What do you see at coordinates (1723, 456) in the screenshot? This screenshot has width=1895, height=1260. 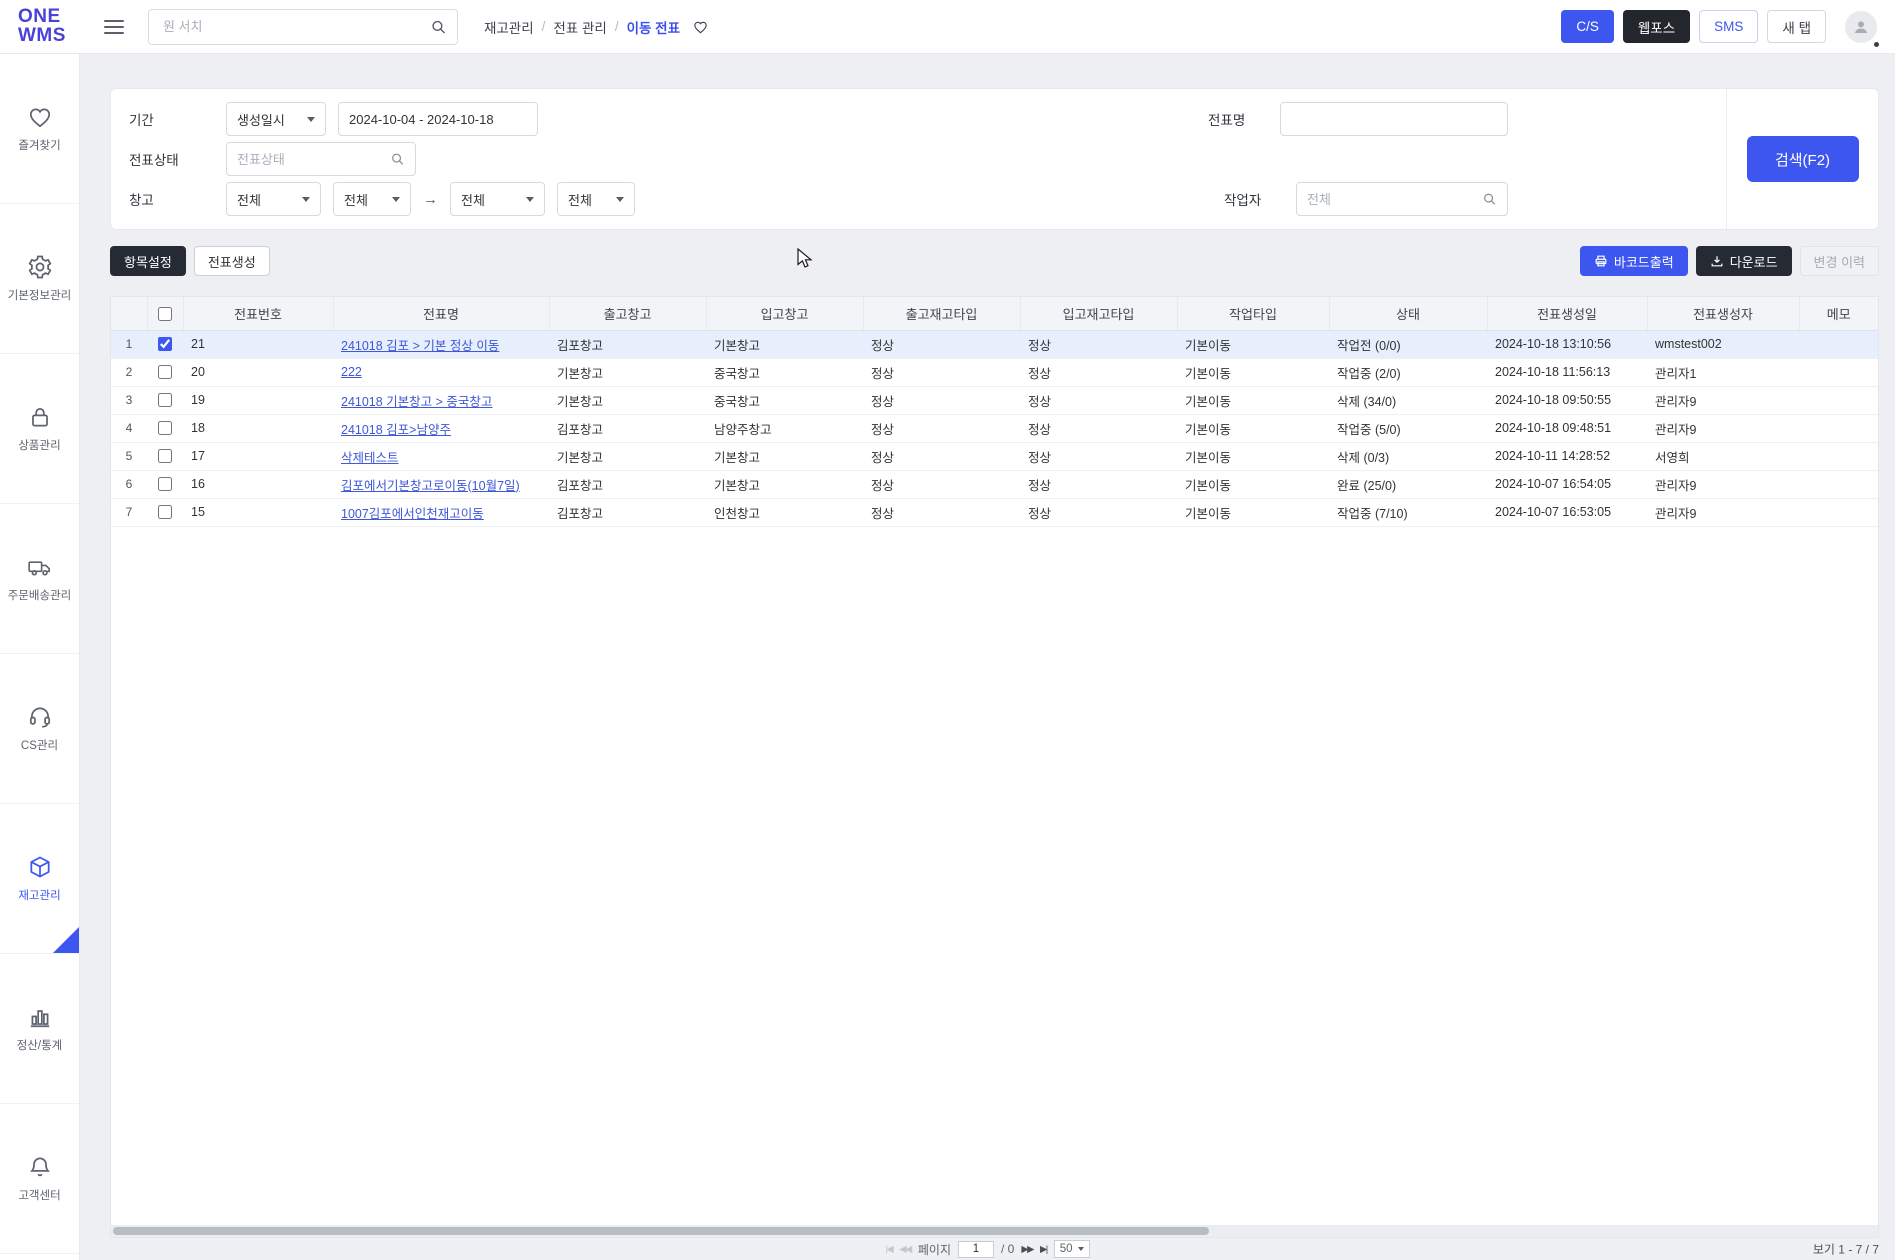 I see `cell-created-by: 서영희` at bounding box center [1723, 456].